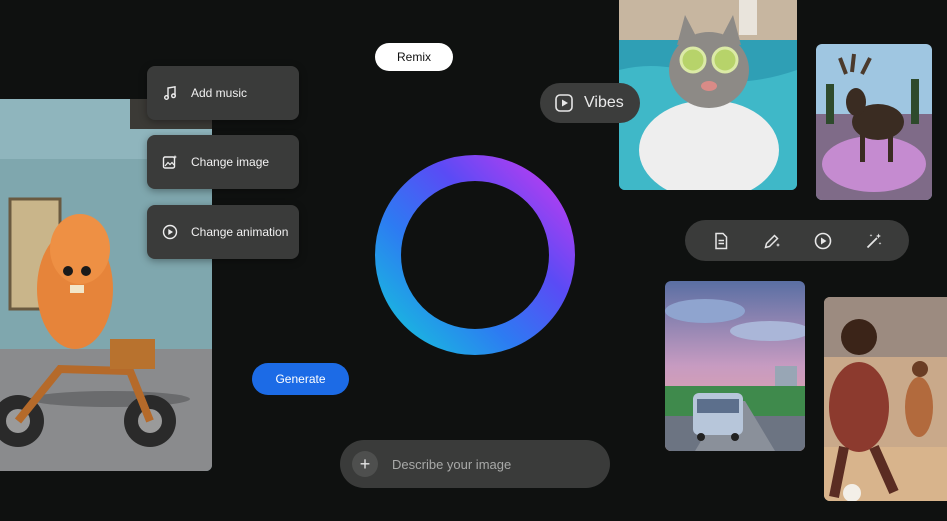 Image resolution: width=947 pixels, height=521 pixels. I want to click on photo-soccer-players, so click(885, 399).